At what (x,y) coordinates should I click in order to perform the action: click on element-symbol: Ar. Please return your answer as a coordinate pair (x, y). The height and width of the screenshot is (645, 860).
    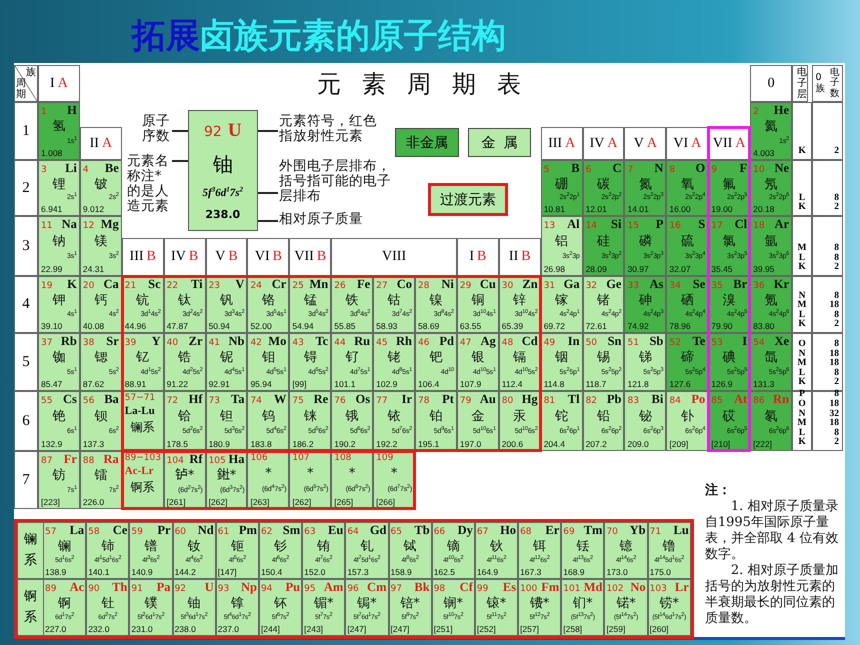
    Looking at the image, I should click on (782, 224).